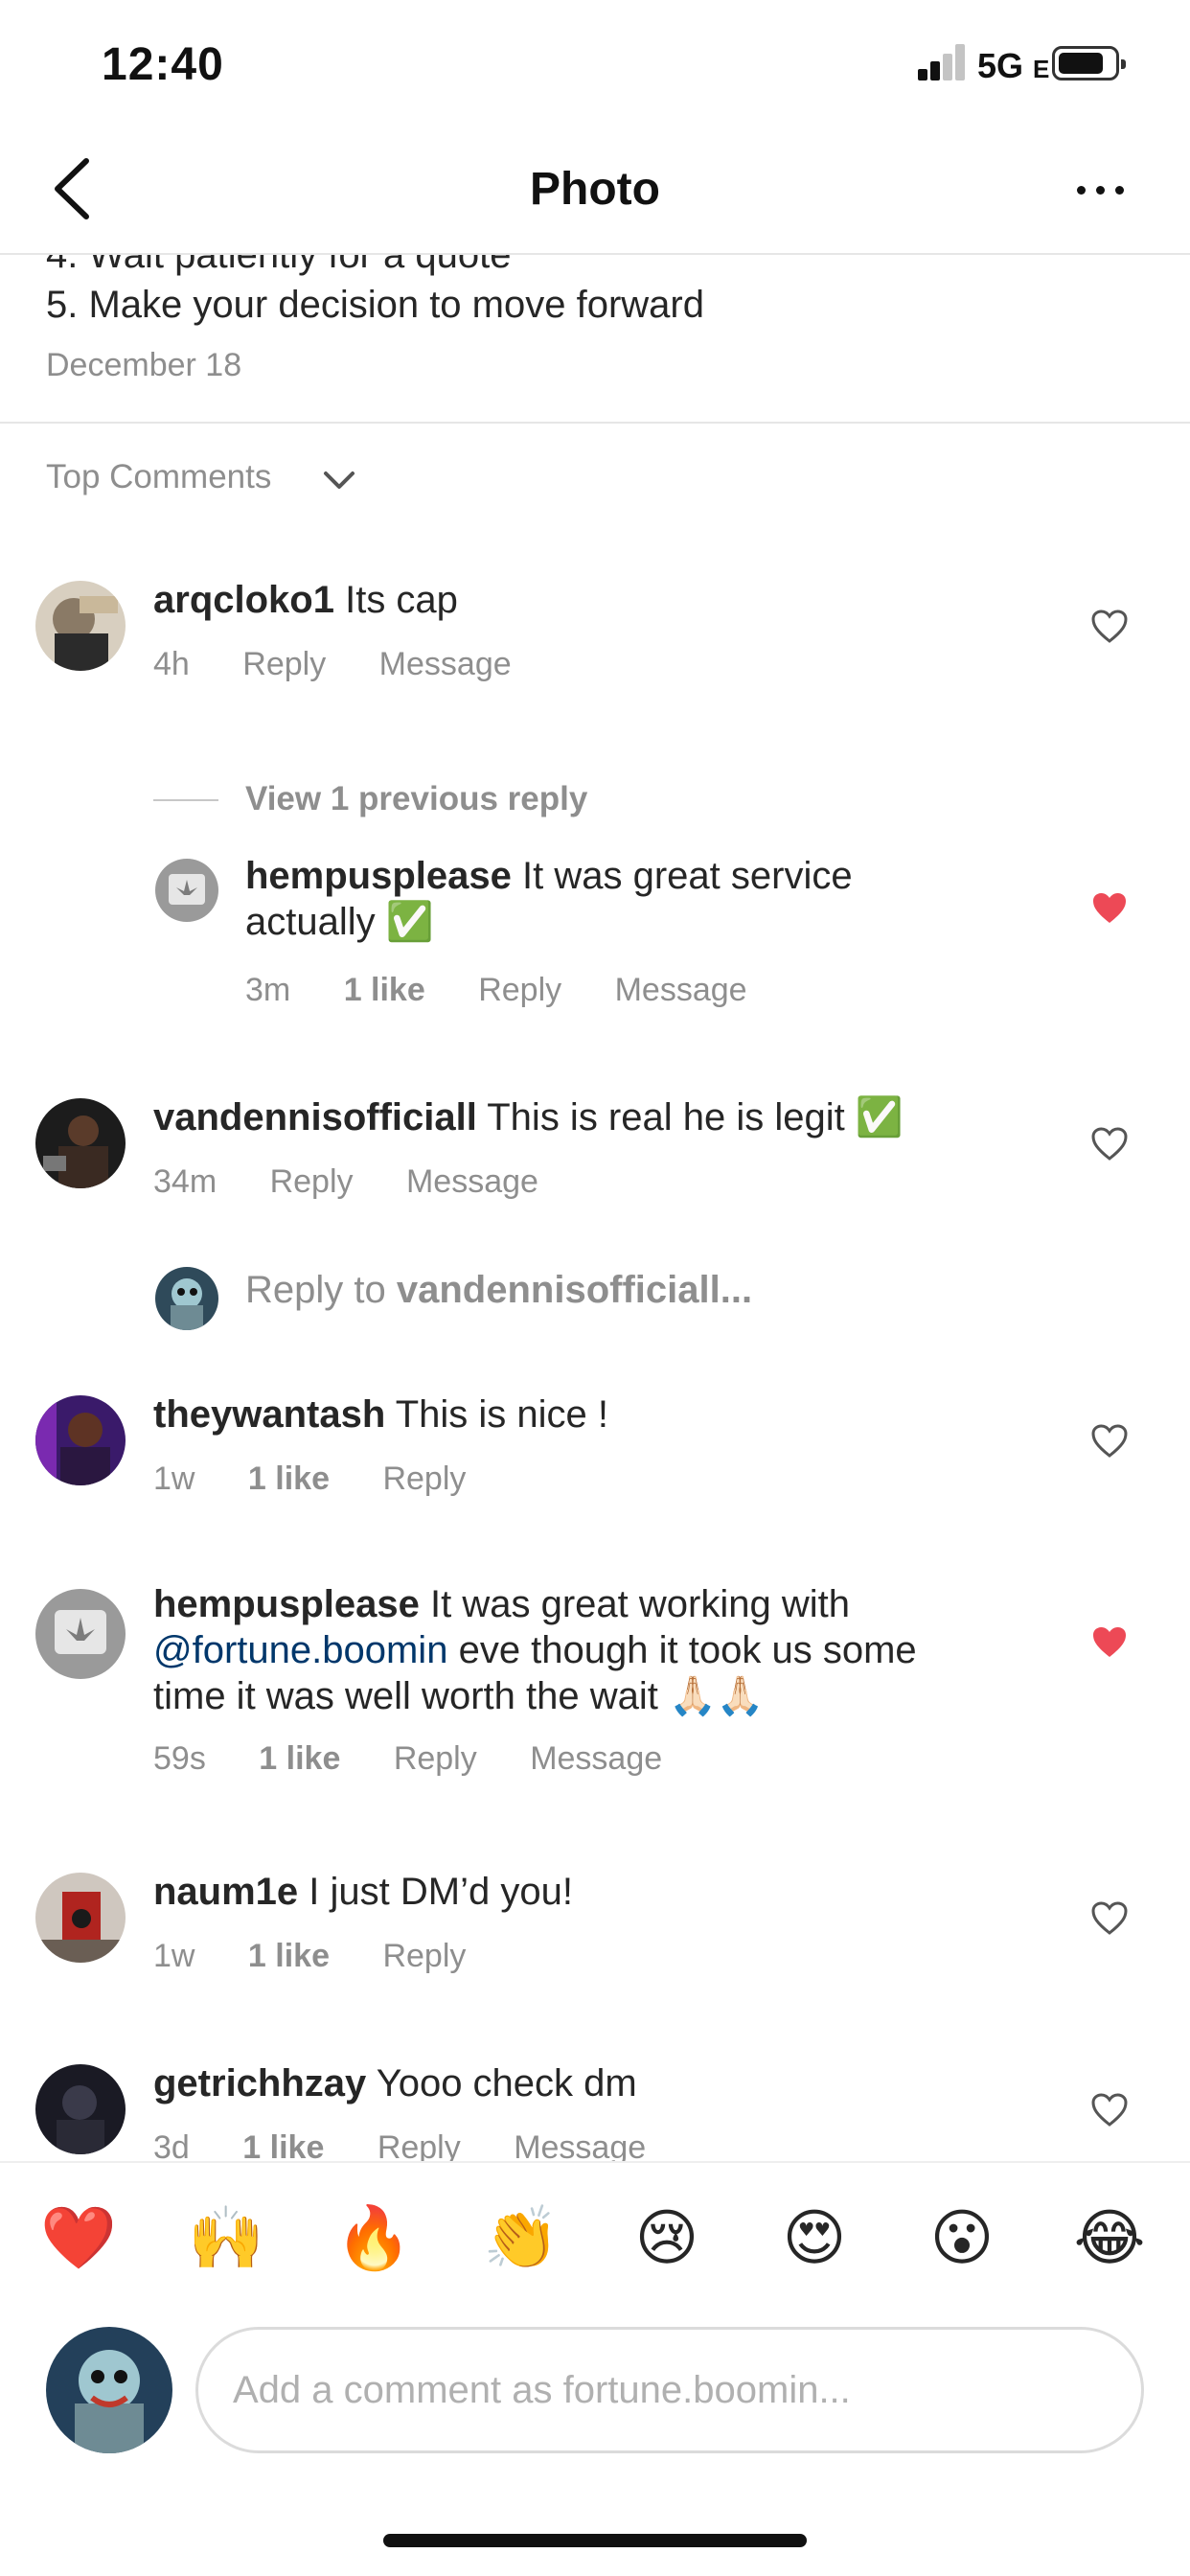  Describe the element at coordinates (185, 1181) in the screenshot. I see `comment-time: 34m` at that location.